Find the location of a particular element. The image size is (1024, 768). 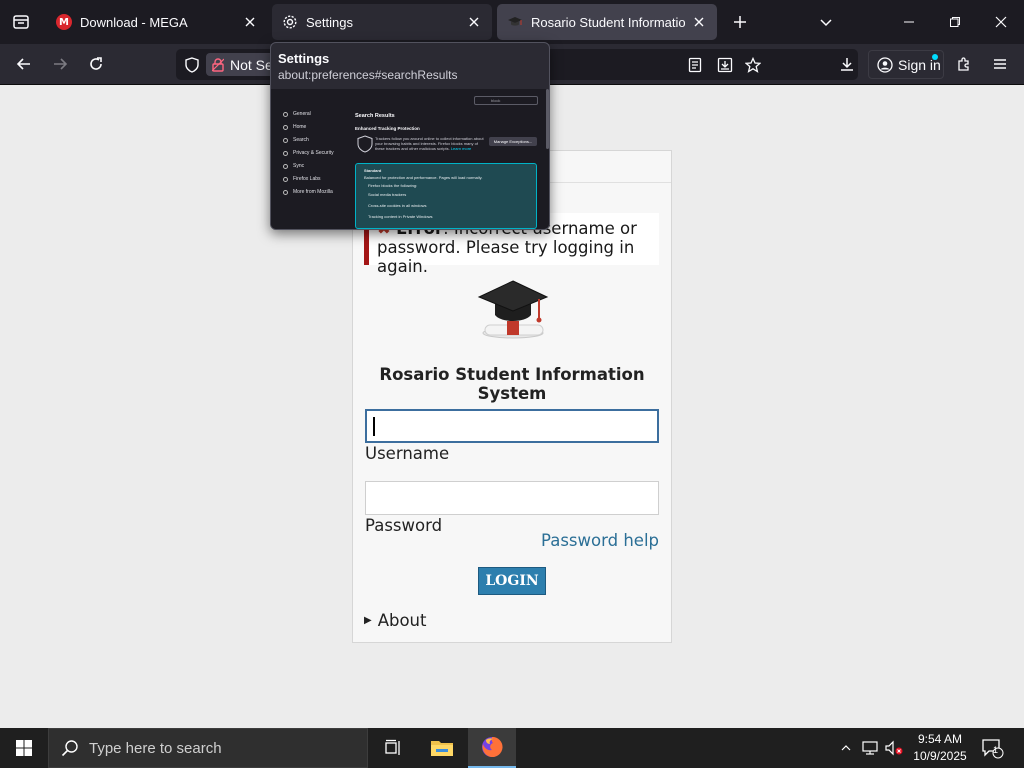

arrow-left-icon is located at coordinates (23, 64).